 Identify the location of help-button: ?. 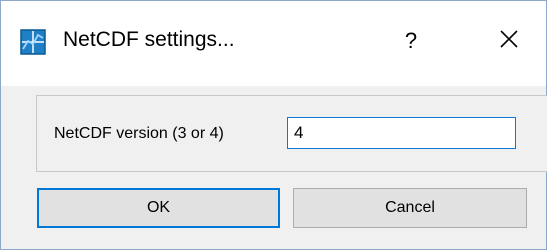
(411, 41).